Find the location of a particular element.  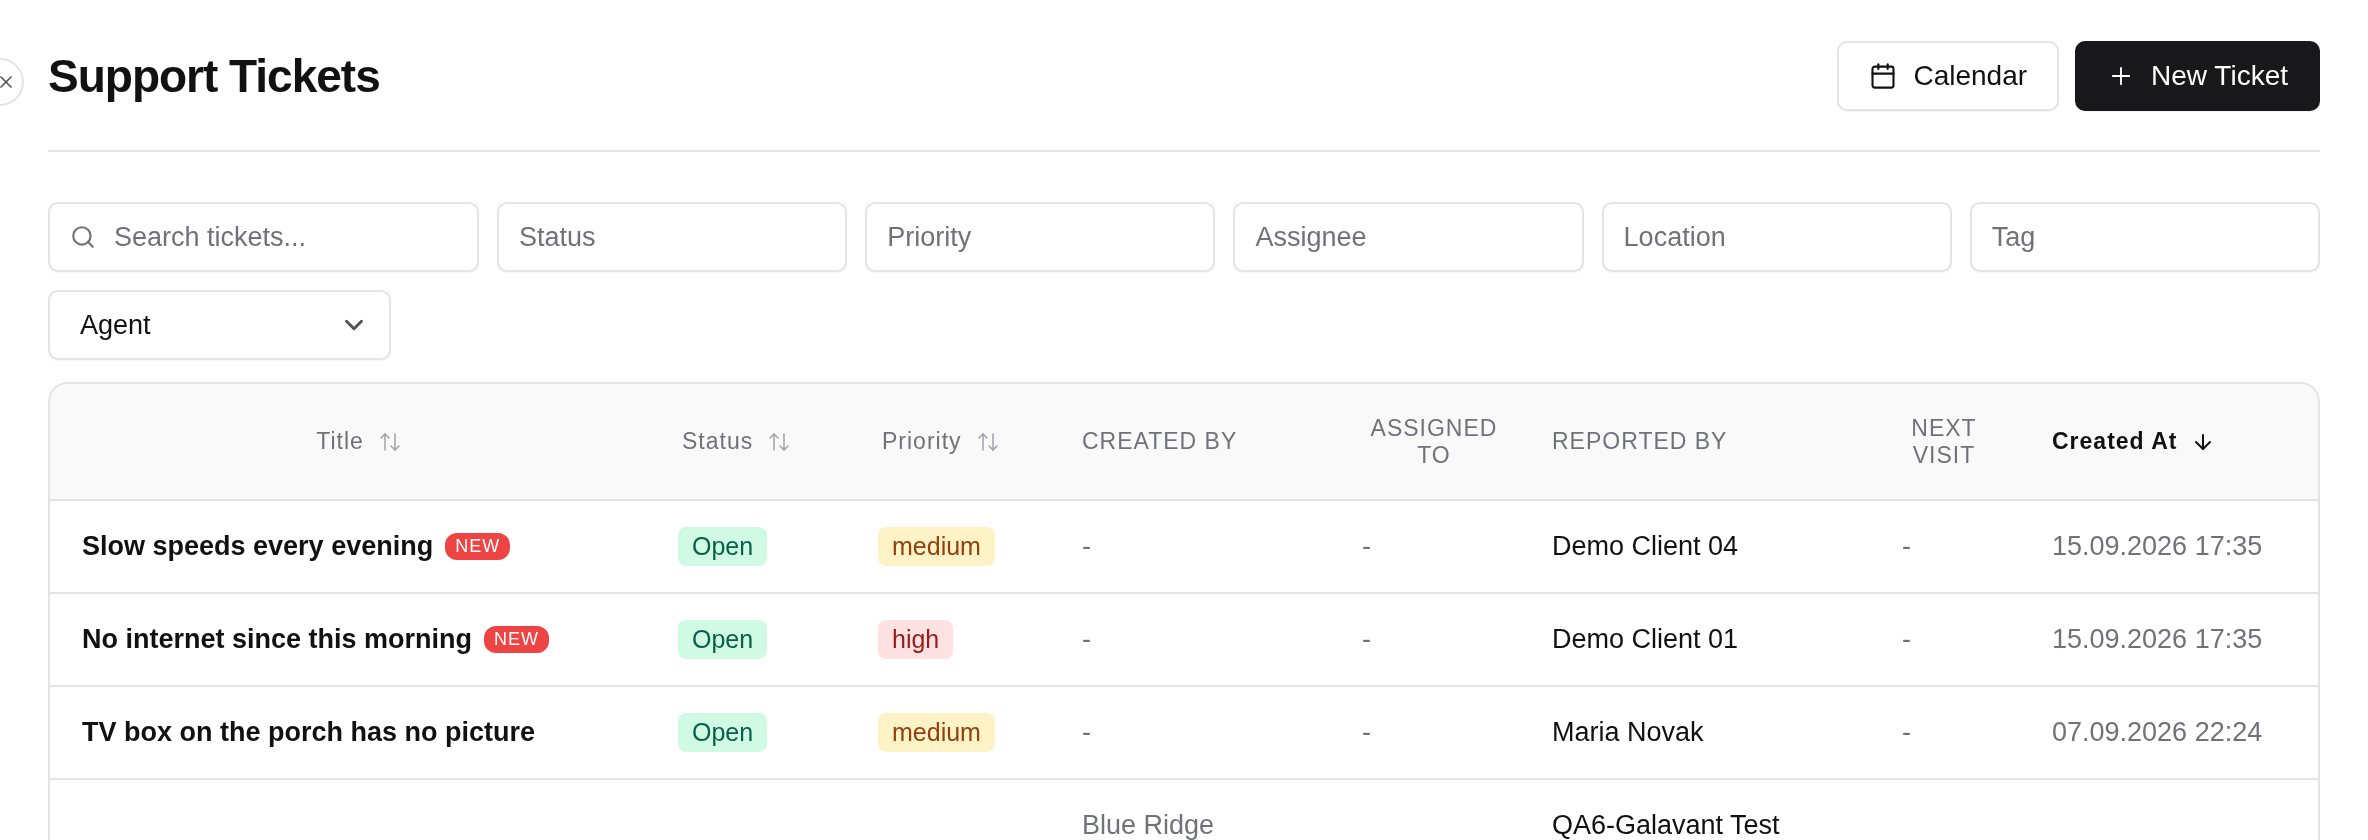

filter-field: Assignee is located at coordinates (1408, 237).